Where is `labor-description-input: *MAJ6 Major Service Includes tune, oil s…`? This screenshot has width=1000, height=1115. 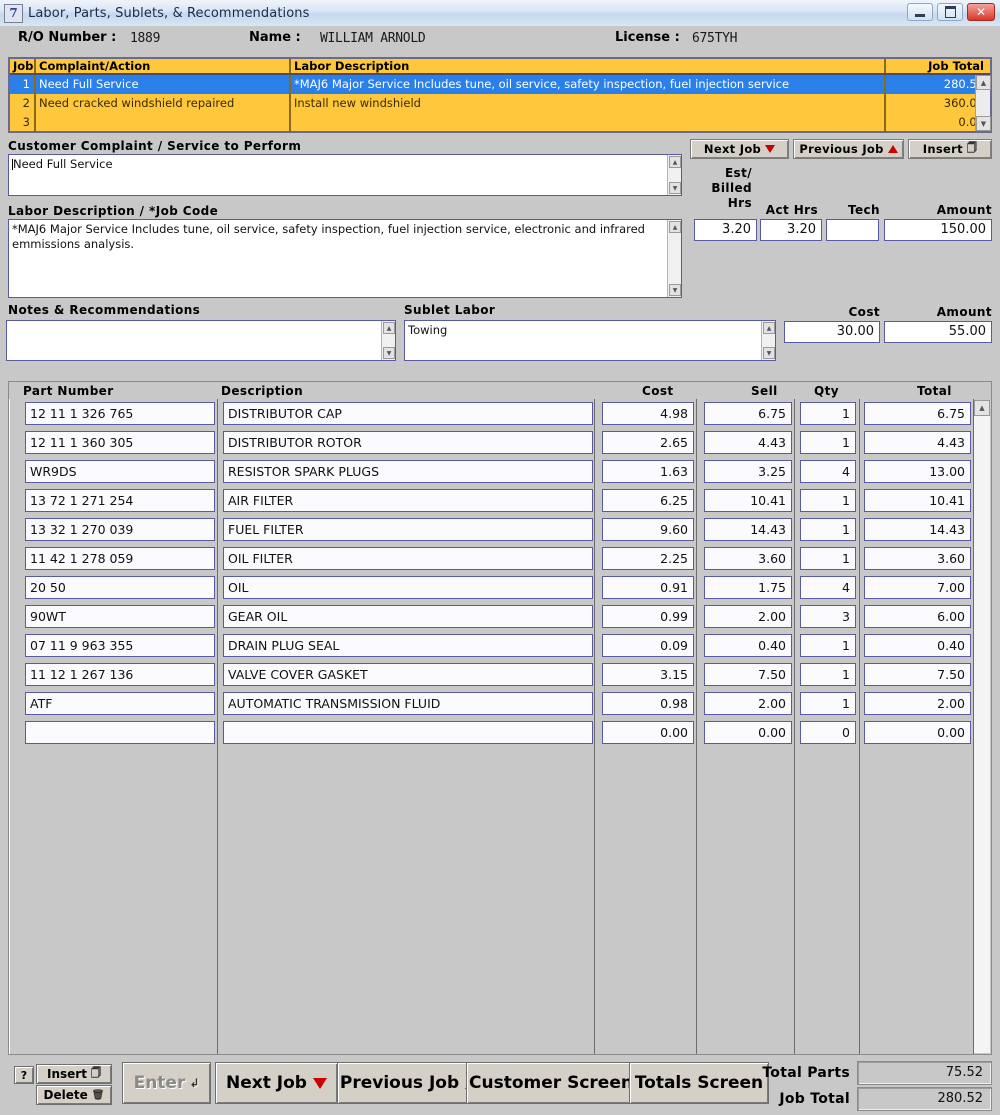 labor-description-input: *MAJ6 Major Service Includes tune, oil s… is located at coordinates (345, 258).